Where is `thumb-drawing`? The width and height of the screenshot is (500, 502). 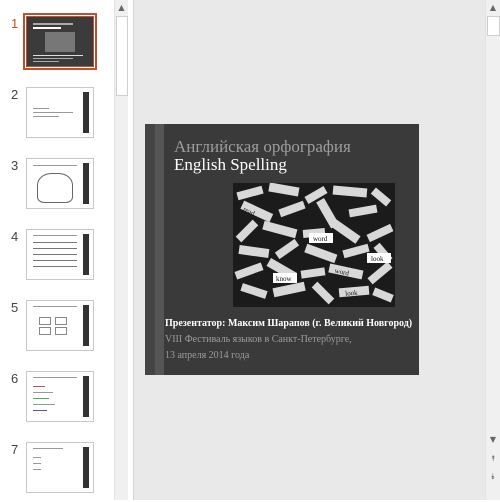
thumb-drawing is located at coordinates (55, 188).